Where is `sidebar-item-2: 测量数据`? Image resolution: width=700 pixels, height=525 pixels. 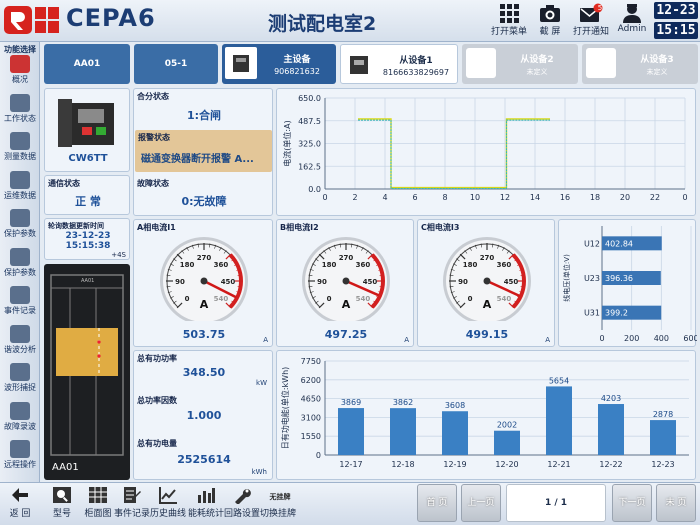 sidebar-item-2: 测量数据 is located at coordinates (20, 147).